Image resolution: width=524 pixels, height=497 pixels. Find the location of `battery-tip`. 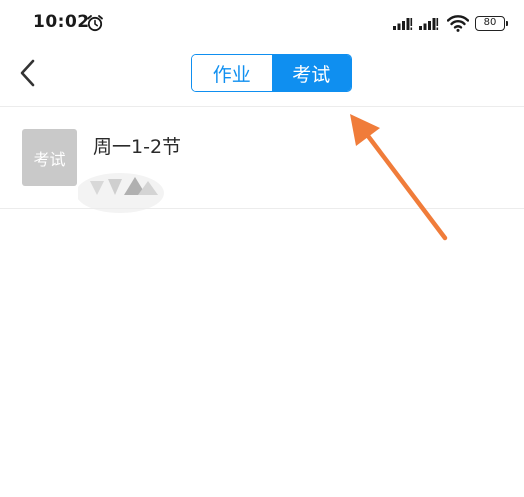

battery-tip is located at coordinates (507, 23).